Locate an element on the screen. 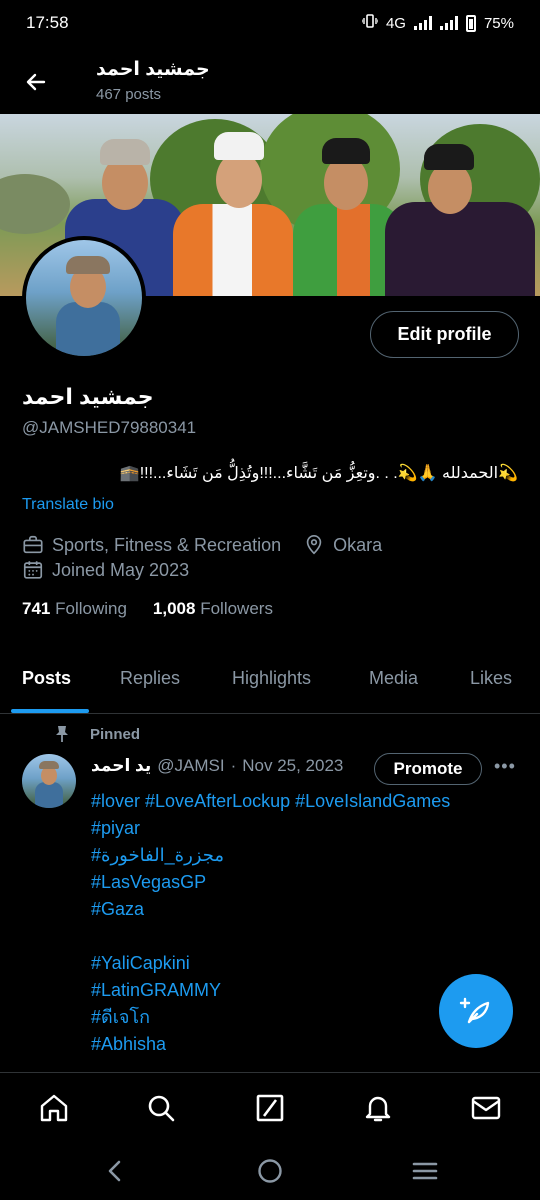  tab-posts: Posts is located at coordinates (46, 678).